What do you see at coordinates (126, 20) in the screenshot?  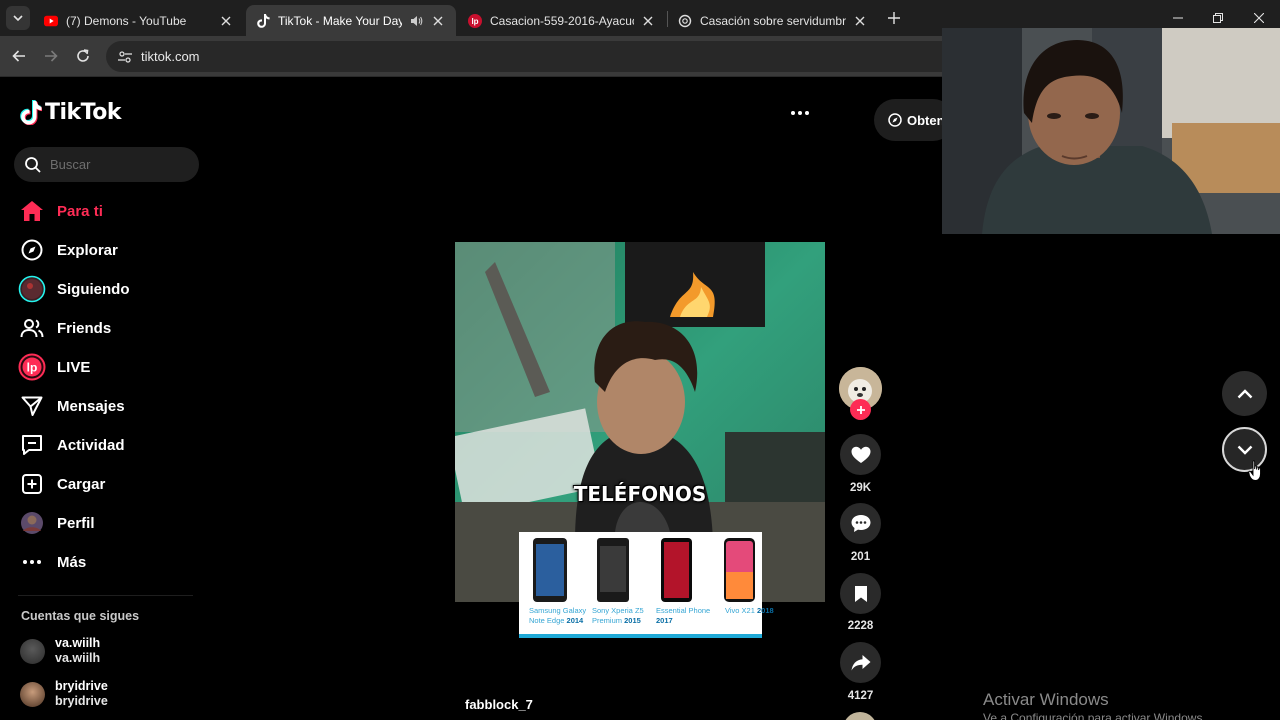 I see `tab-title: (7) Demons - YouTube` at bounding box center [126, 20].